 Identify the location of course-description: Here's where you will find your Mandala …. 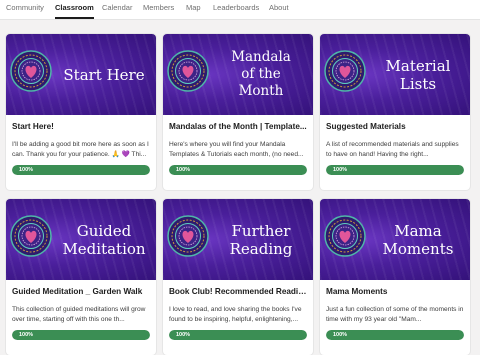
(236, 149).